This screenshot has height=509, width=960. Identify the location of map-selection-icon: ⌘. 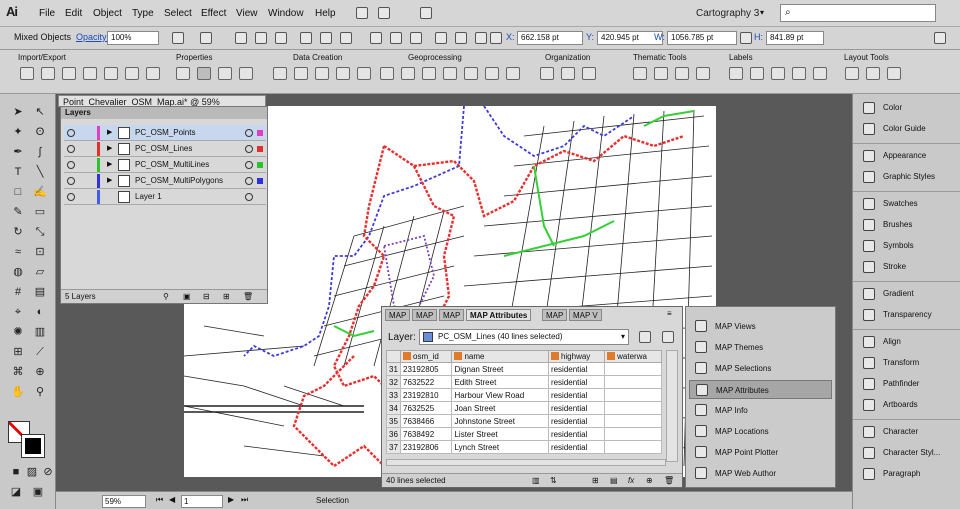
(18, 372).